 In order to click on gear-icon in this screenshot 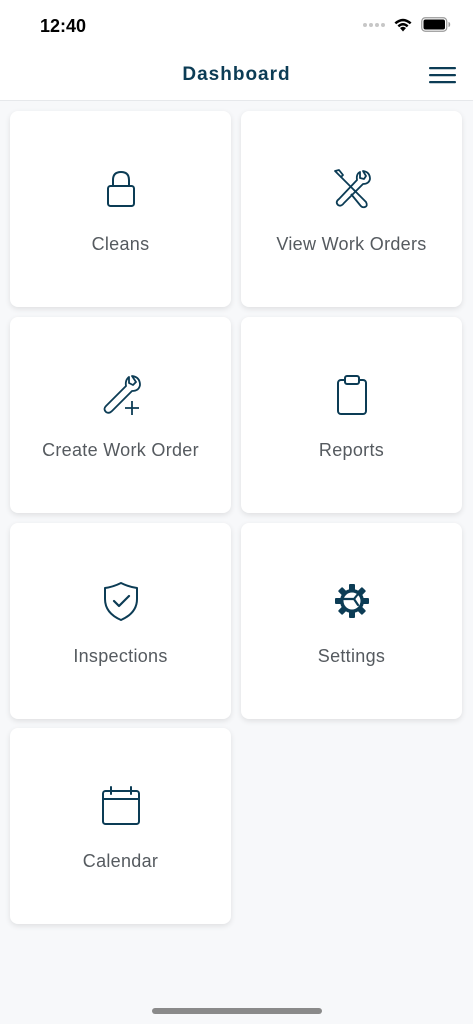, I will do `click(351, 601)`.